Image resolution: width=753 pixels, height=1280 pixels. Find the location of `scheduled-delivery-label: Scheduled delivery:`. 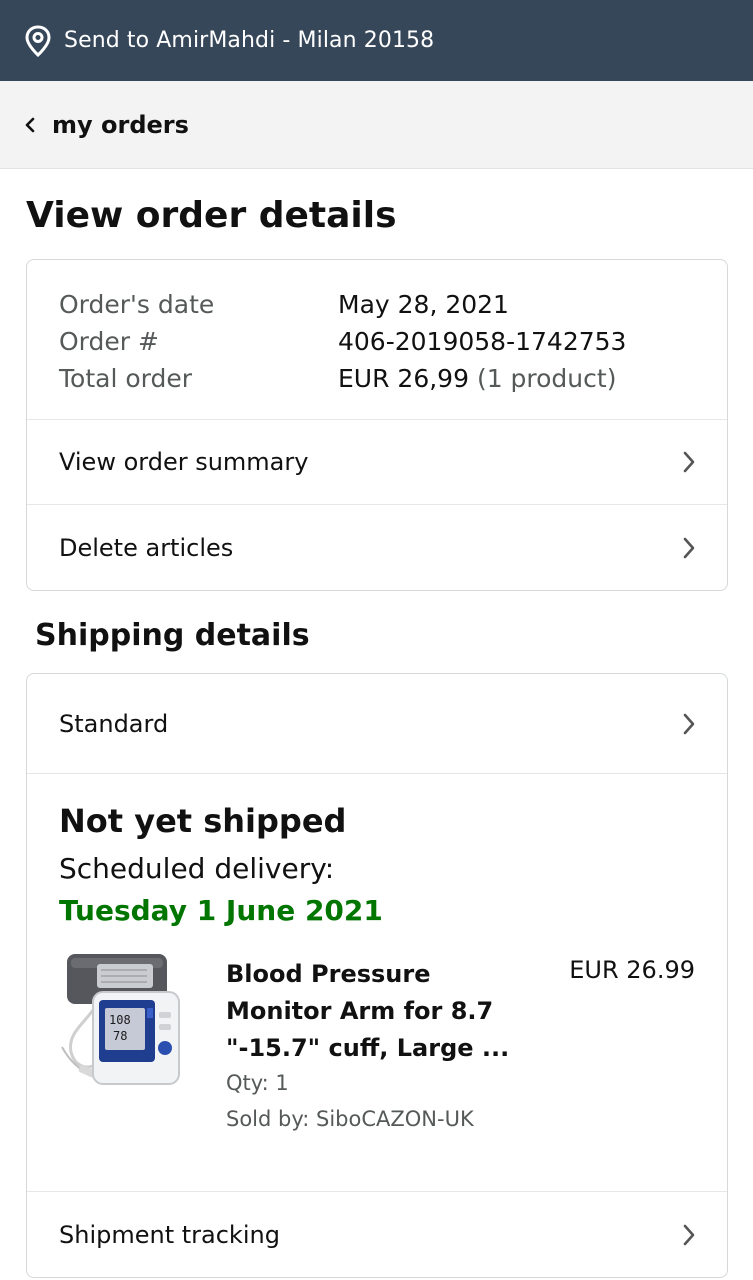

scheduled-delivery-label: Scheduled delivery: is located at coordinates (197, 868).